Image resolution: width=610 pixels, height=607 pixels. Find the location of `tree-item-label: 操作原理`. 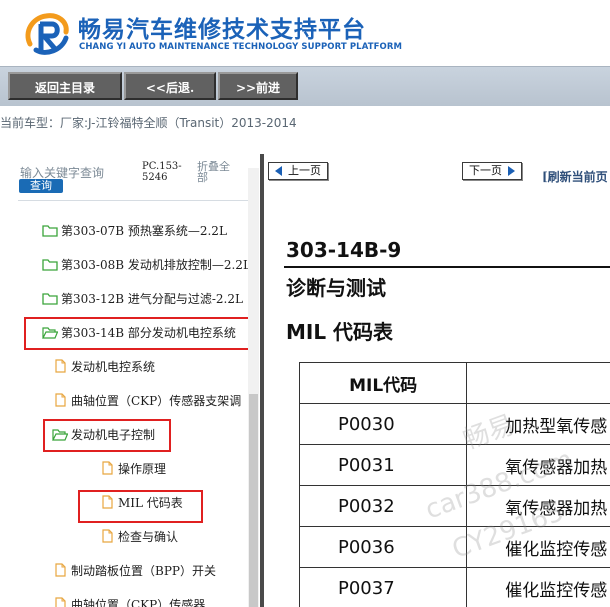

tree-item-label: 操作原理 is located at coordinates (142, 468).